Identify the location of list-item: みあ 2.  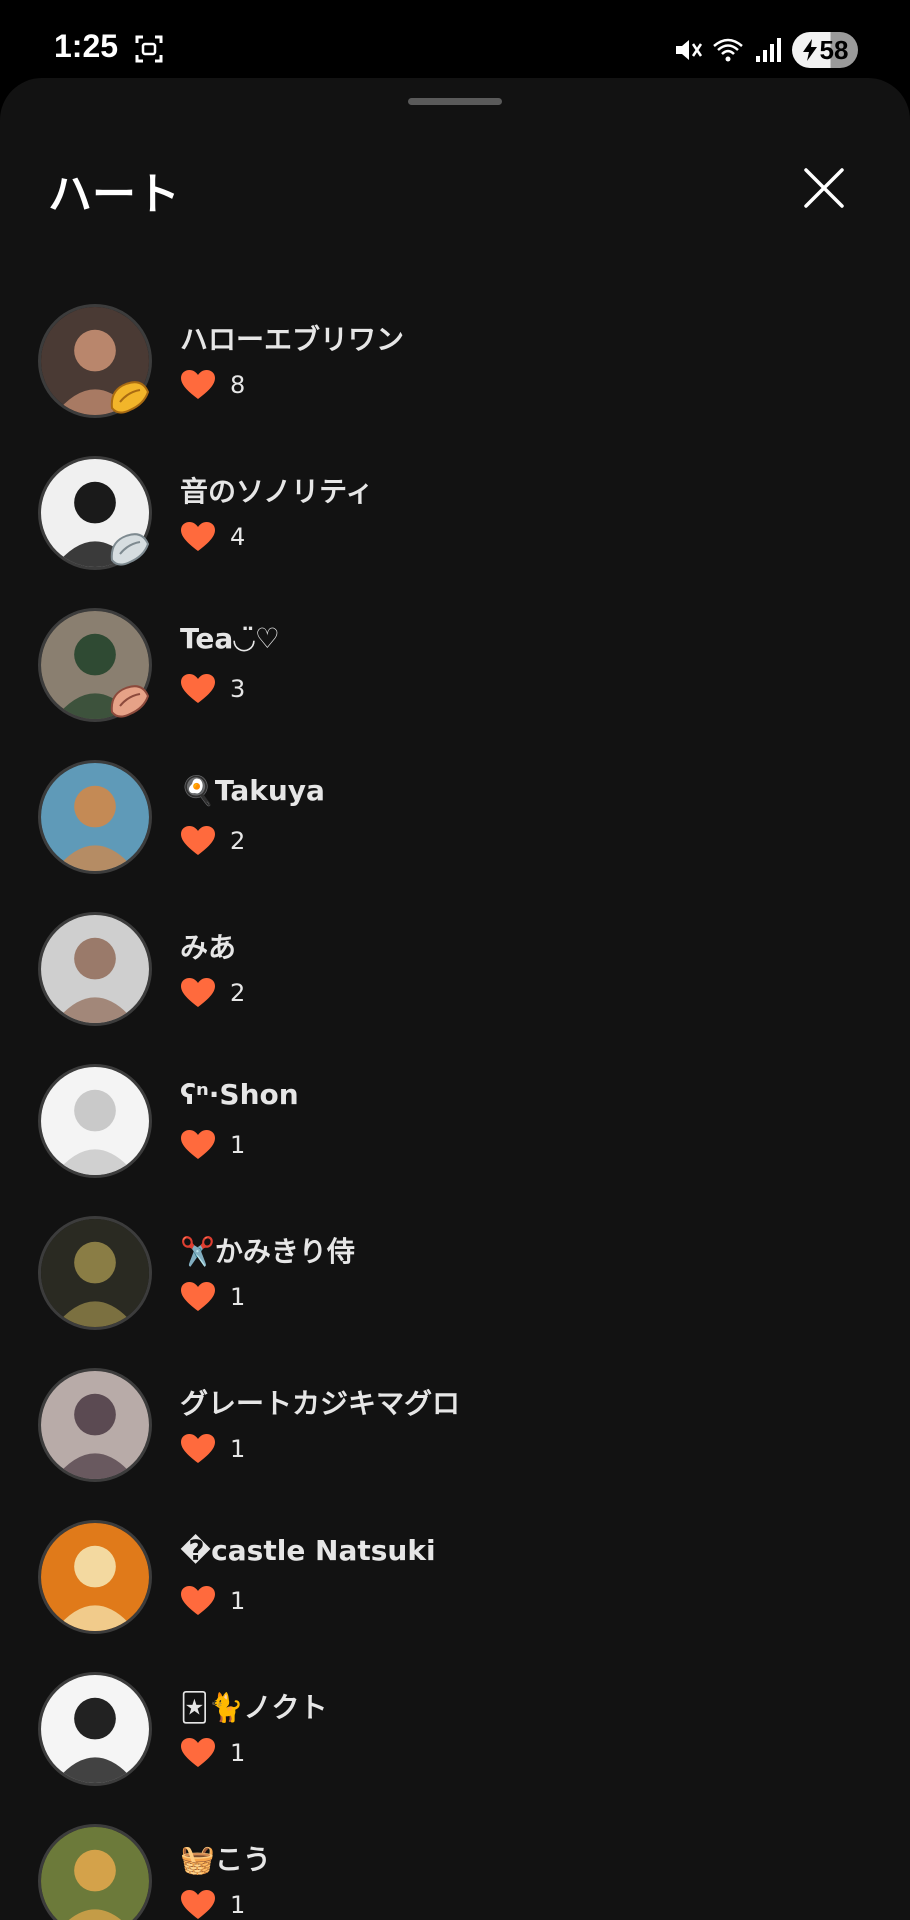
(455, 974).